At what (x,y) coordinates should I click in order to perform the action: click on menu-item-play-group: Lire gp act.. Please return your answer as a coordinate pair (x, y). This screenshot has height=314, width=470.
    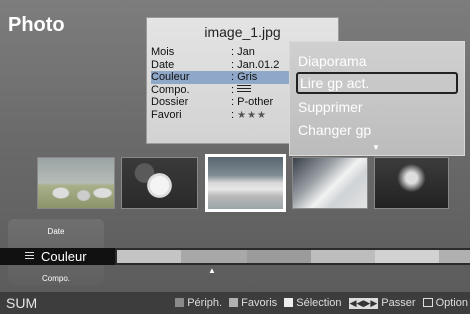
    Looking at the image, I should click on (377, 83).